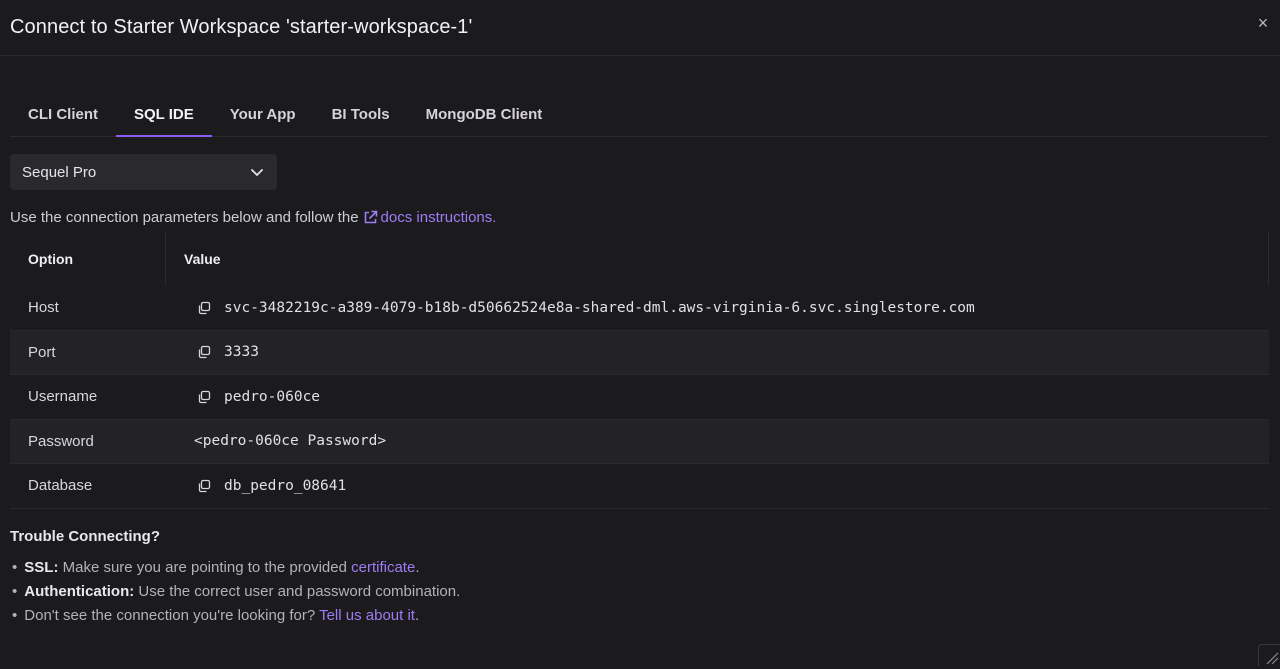 This screenshot has width=1280, height=669. What do you see at coordinates (202, 259) in the screenshot?
I see `header-value: Value` at bounding box center [202, 259].